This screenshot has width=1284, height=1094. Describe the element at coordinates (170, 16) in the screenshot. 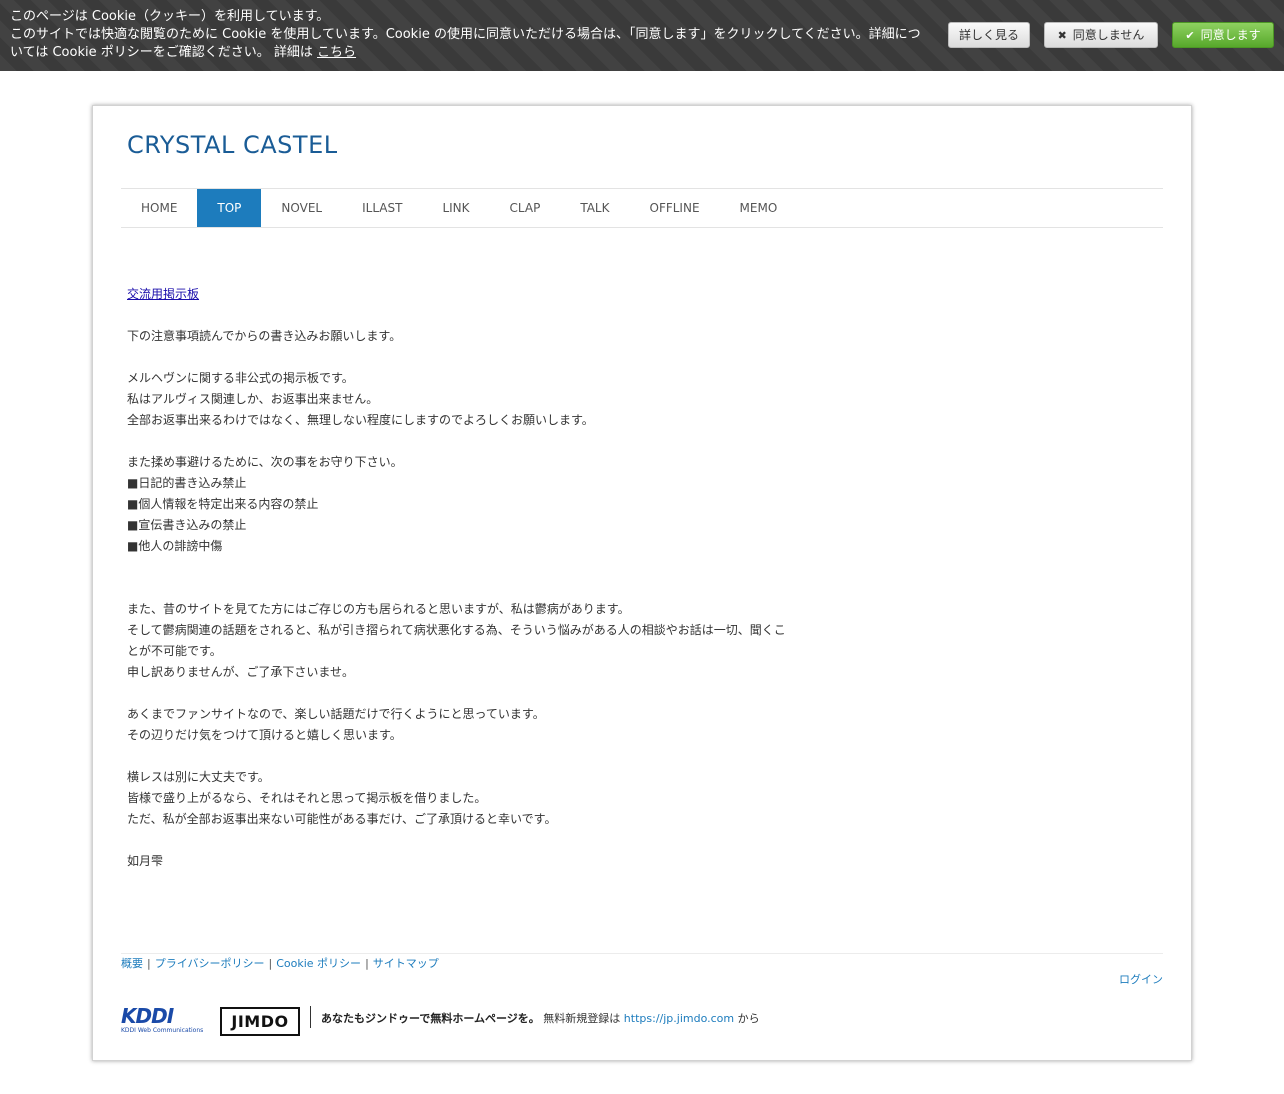

I see `cookie-line-1: このページは Cookie（クッキー）を利用しています。` at that location.